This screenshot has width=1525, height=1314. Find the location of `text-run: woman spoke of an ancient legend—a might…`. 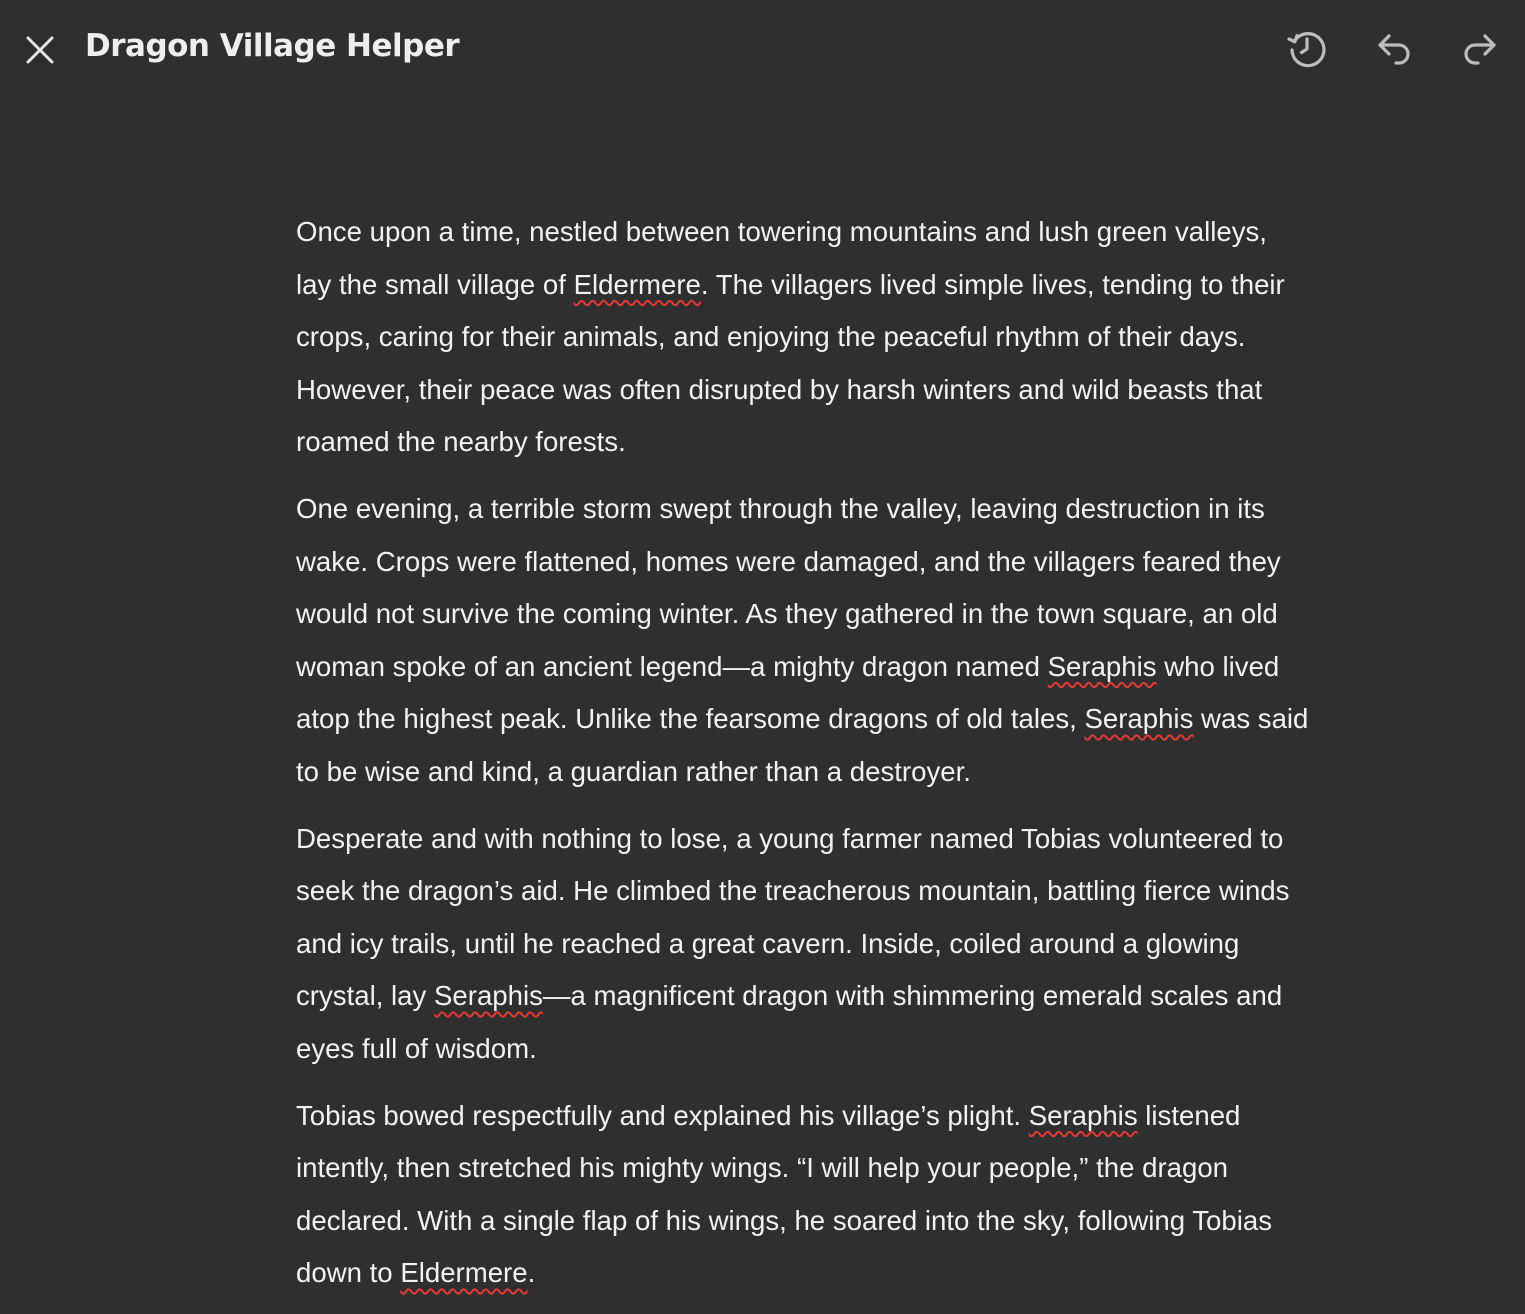

text-run: woman spoke of an ancient legend—a might… is located at coordinates (672, 666).